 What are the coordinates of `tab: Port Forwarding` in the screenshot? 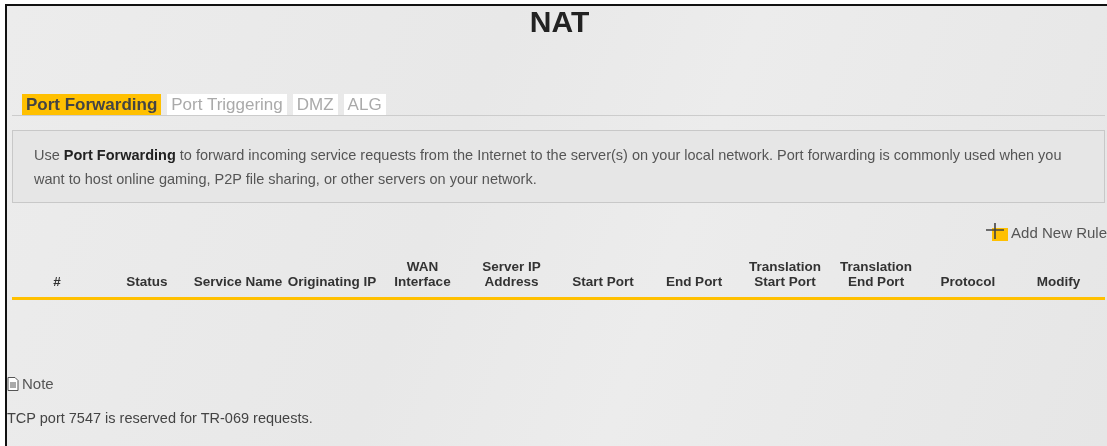 It's located at (92, 104).